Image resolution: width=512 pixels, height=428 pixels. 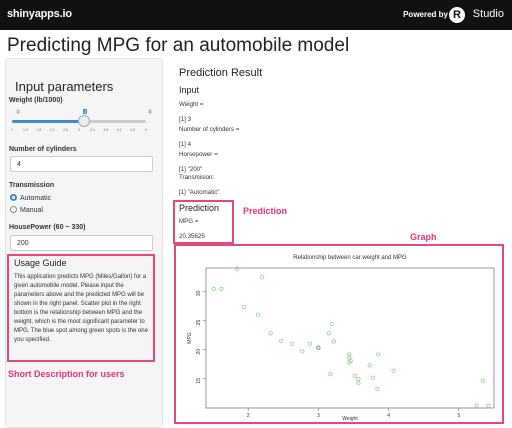 What do you see at coordinates (198, 154) in the screenshot?
I see `output-line: Horsepower =` at bounding box center [198, 154].